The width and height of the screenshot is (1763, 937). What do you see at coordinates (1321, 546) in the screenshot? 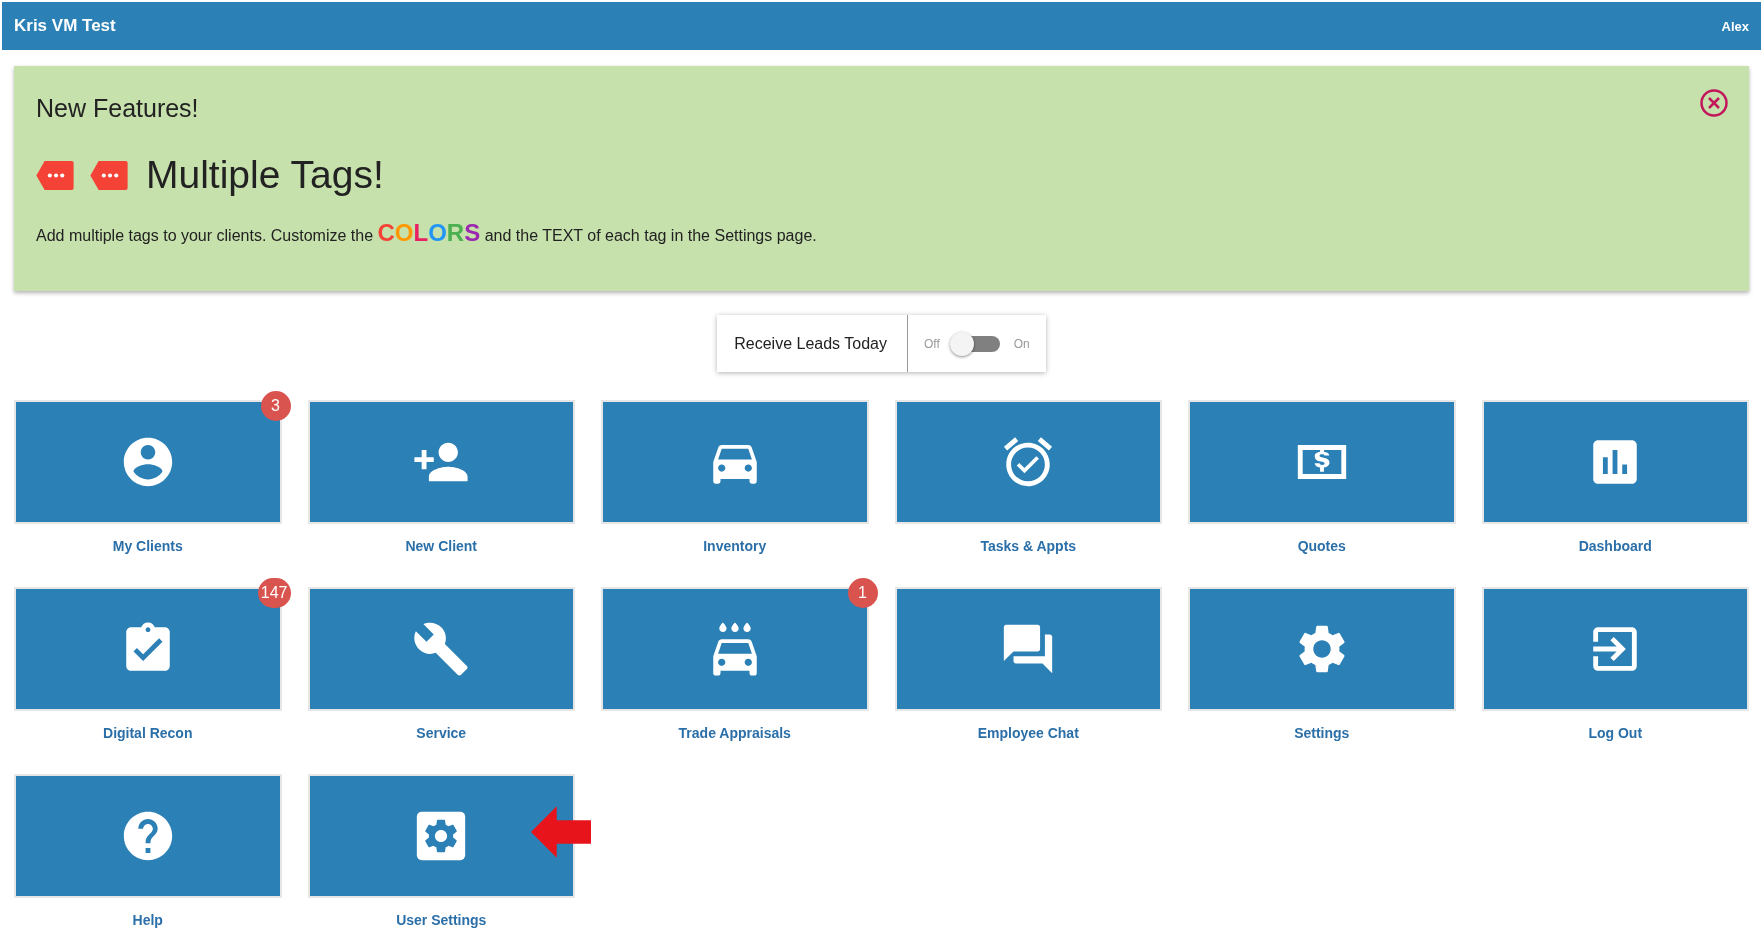
I see `tile-label: Quotes` at bounding box center [1321, 546].